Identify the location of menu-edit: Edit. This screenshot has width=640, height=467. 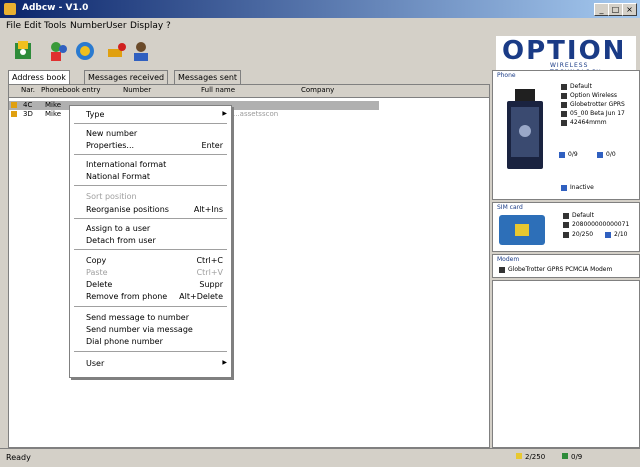
(32, 26).